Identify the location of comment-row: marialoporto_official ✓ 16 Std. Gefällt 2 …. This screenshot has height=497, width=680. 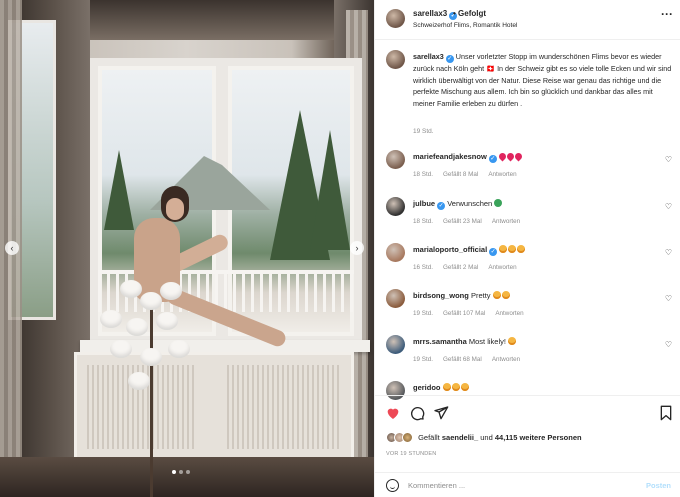
(531, 262).